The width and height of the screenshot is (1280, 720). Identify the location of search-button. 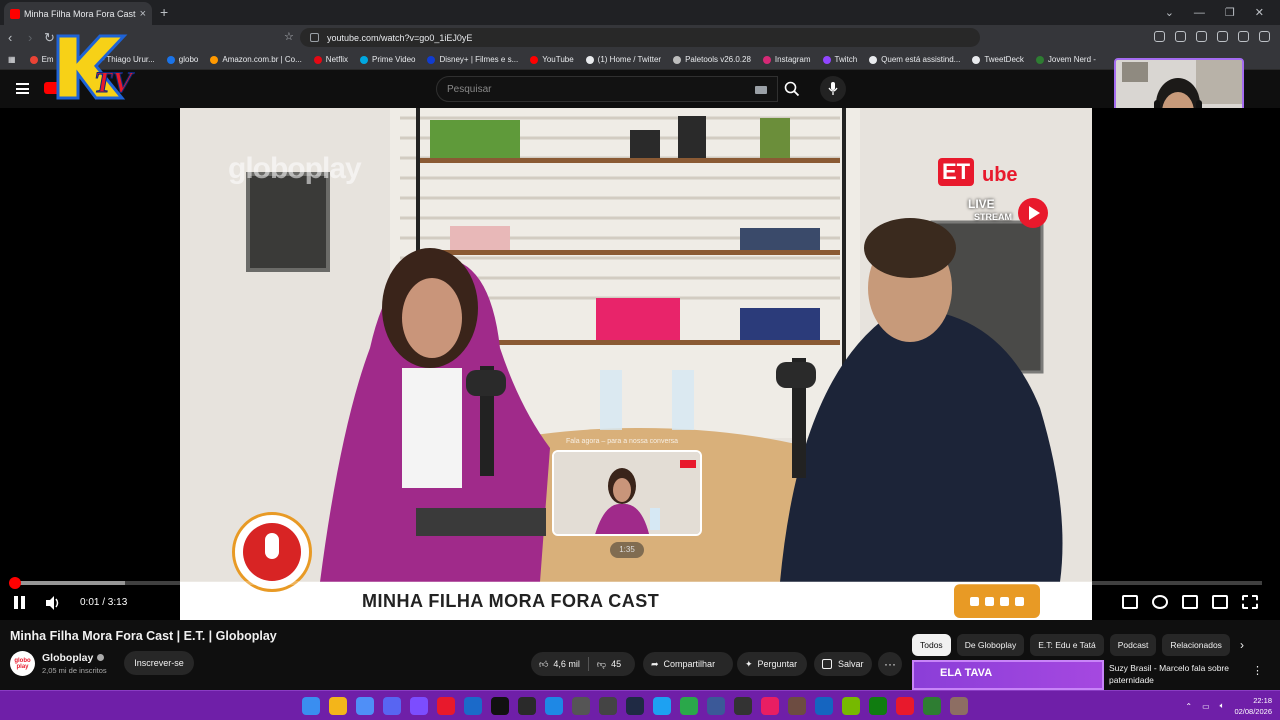
(792, 89).